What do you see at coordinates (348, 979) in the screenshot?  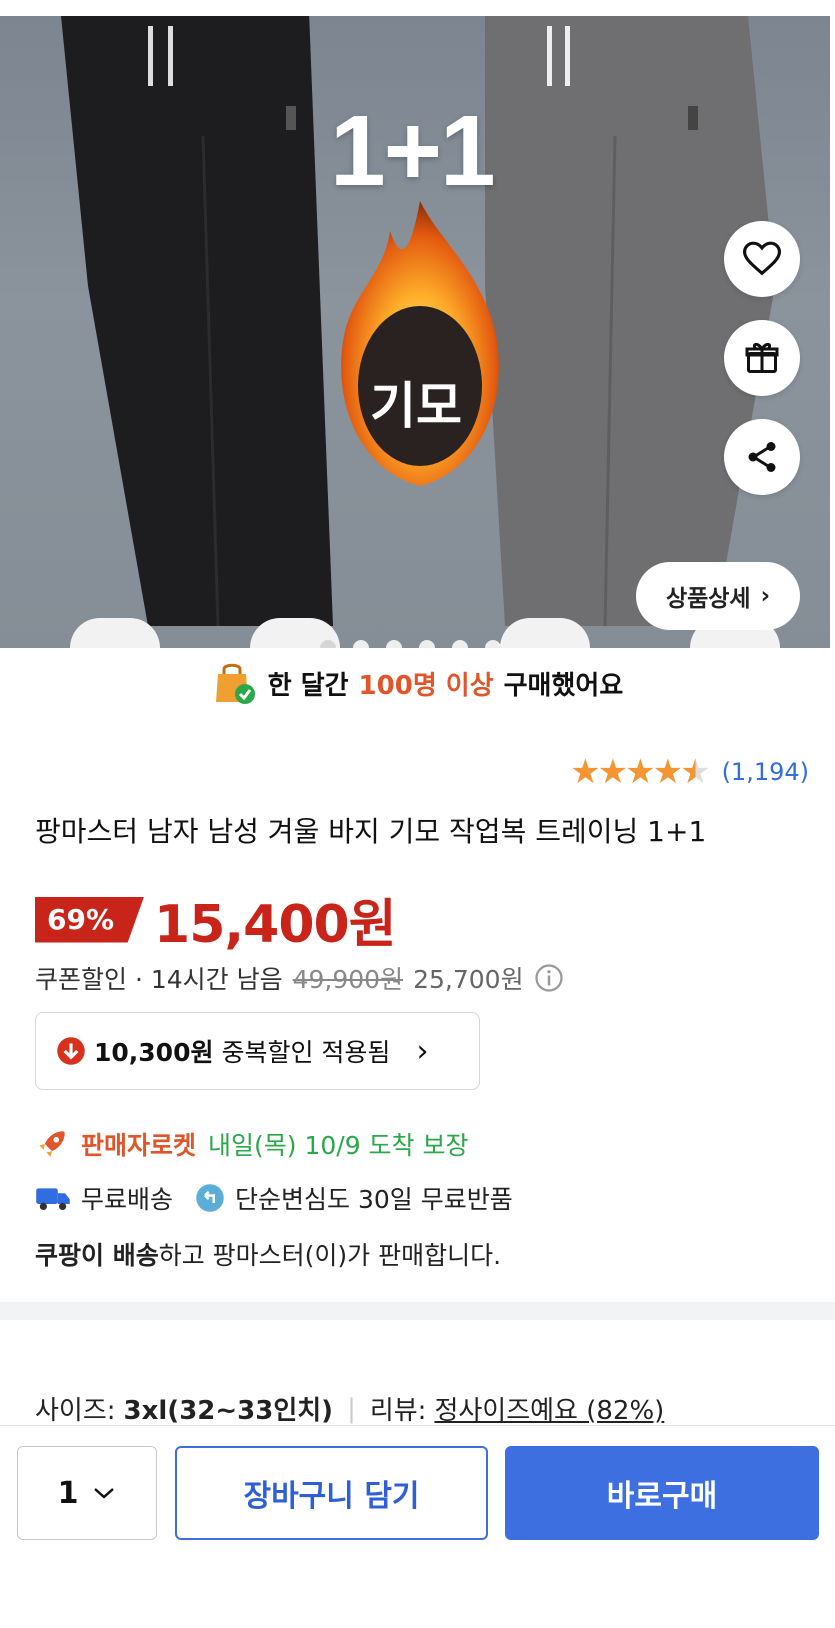 I see `original-price: 49,900원` at bounding box center [348, 979].